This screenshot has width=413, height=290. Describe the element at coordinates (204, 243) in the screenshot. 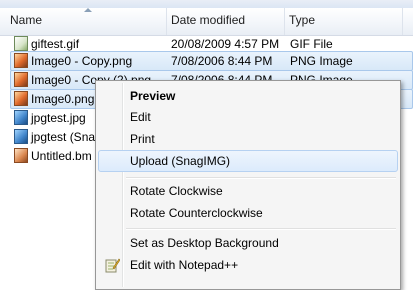

I see `menu-item-label: Set as Desktop Background` at that location.